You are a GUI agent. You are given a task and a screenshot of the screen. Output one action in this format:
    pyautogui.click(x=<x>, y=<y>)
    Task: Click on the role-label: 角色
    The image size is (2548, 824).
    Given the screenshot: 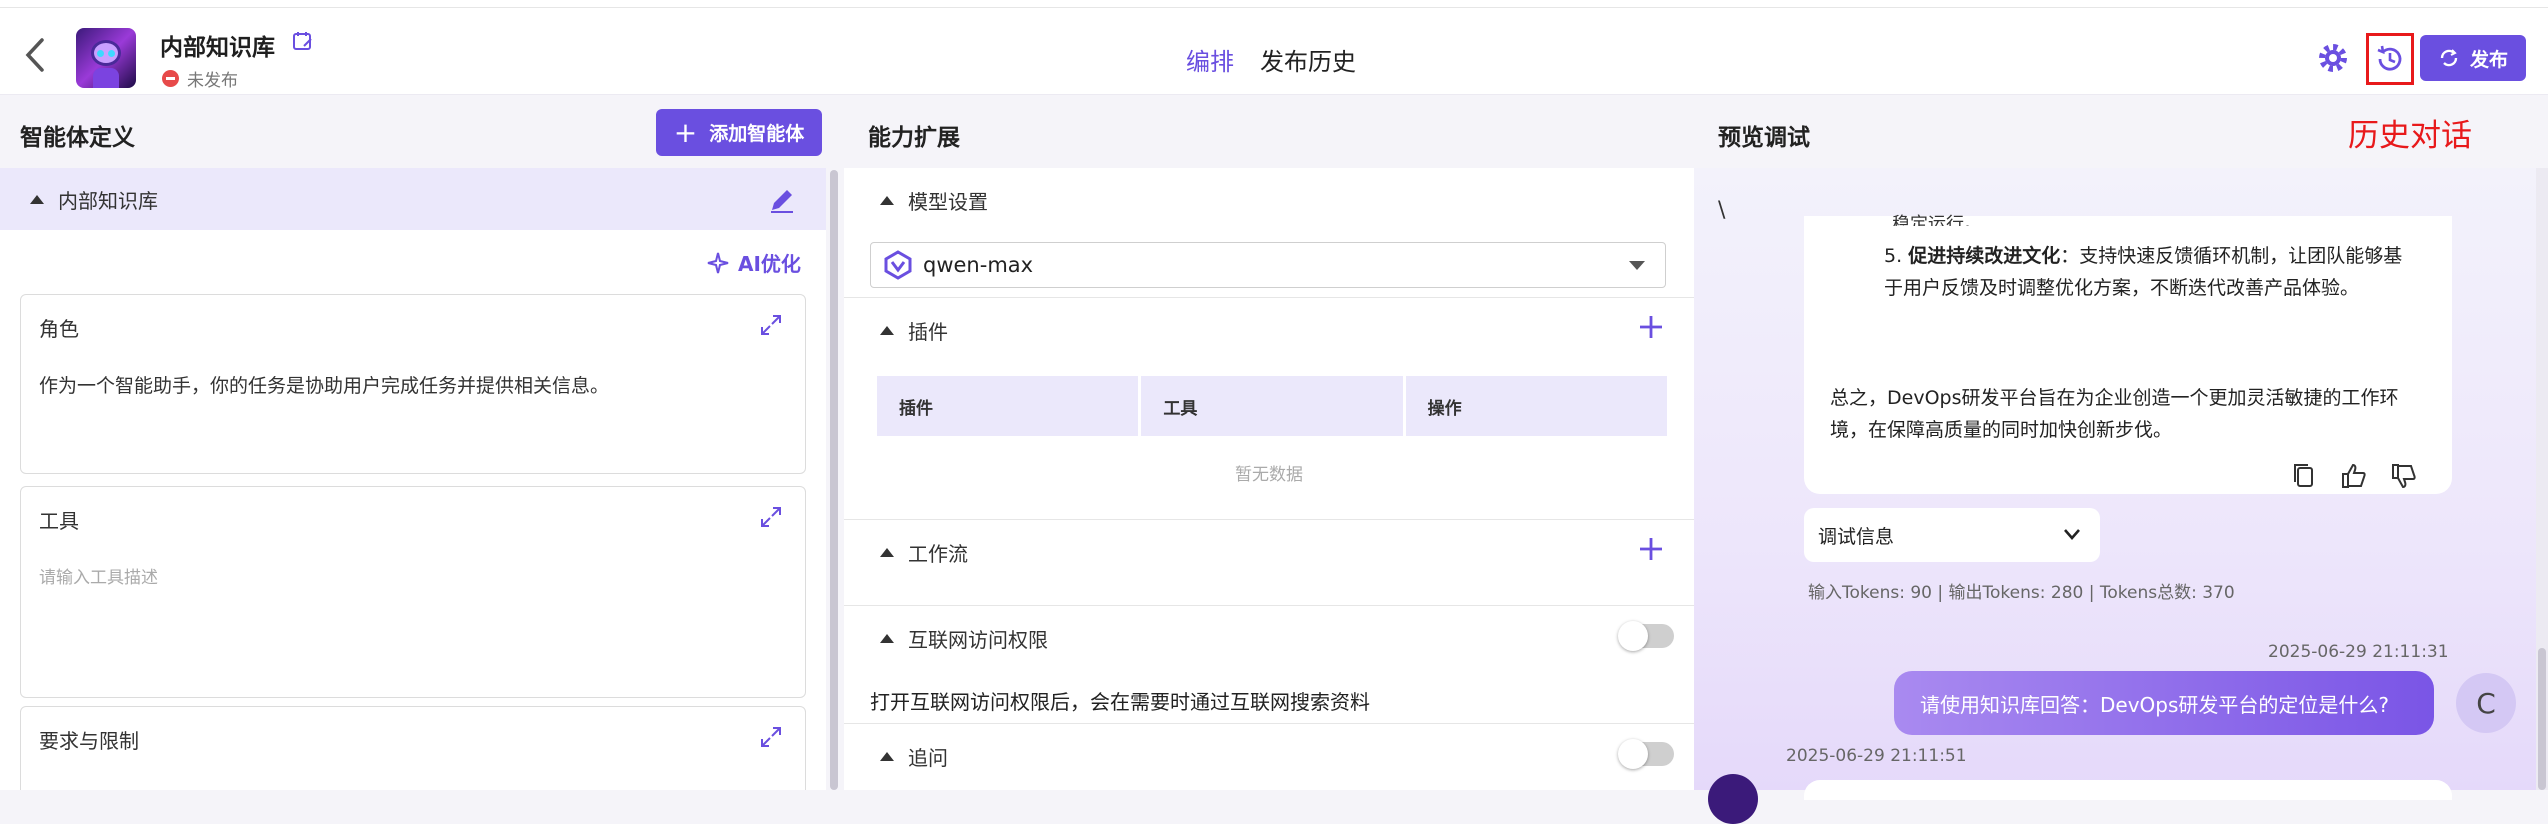 What is the action you would take?
    pyautogui.click(x=59, y=329)
    